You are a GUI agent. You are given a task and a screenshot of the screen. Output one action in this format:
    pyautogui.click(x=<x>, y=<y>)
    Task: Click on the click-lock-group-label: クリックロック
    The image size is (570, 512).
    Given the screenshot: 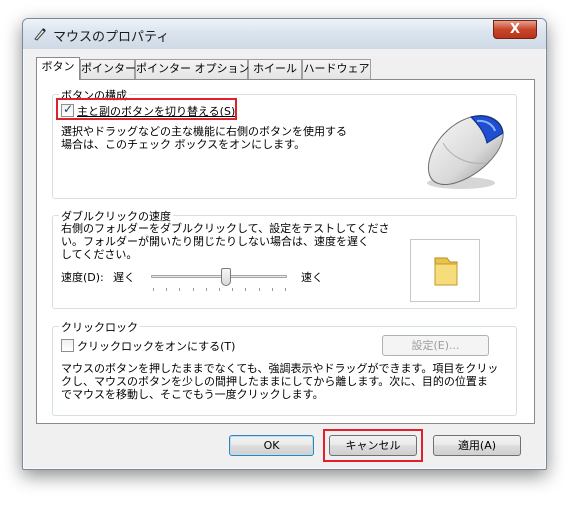 What is the action you would take?
    pyautogui.click(x=99, y=327)
    